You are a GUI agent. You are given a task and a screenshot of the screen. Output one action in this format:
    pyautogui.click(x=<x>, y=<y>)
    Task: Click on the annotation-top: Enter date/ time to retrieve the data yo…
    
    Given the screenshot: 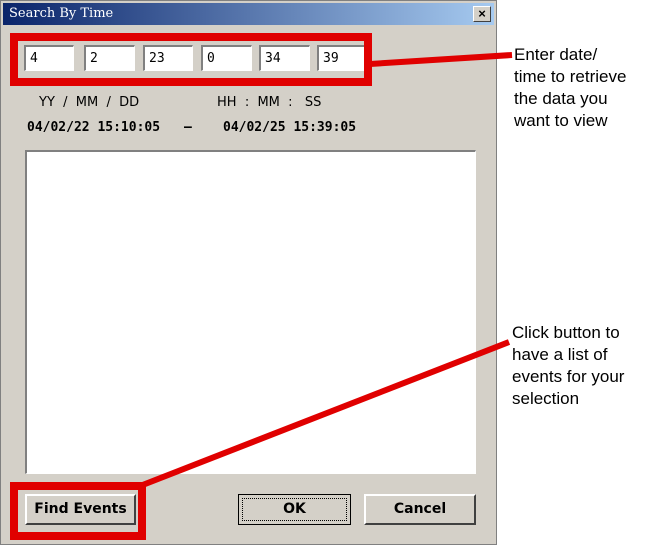 What is the action you would take?
    pyautogui.click(x=570, y=88)
    